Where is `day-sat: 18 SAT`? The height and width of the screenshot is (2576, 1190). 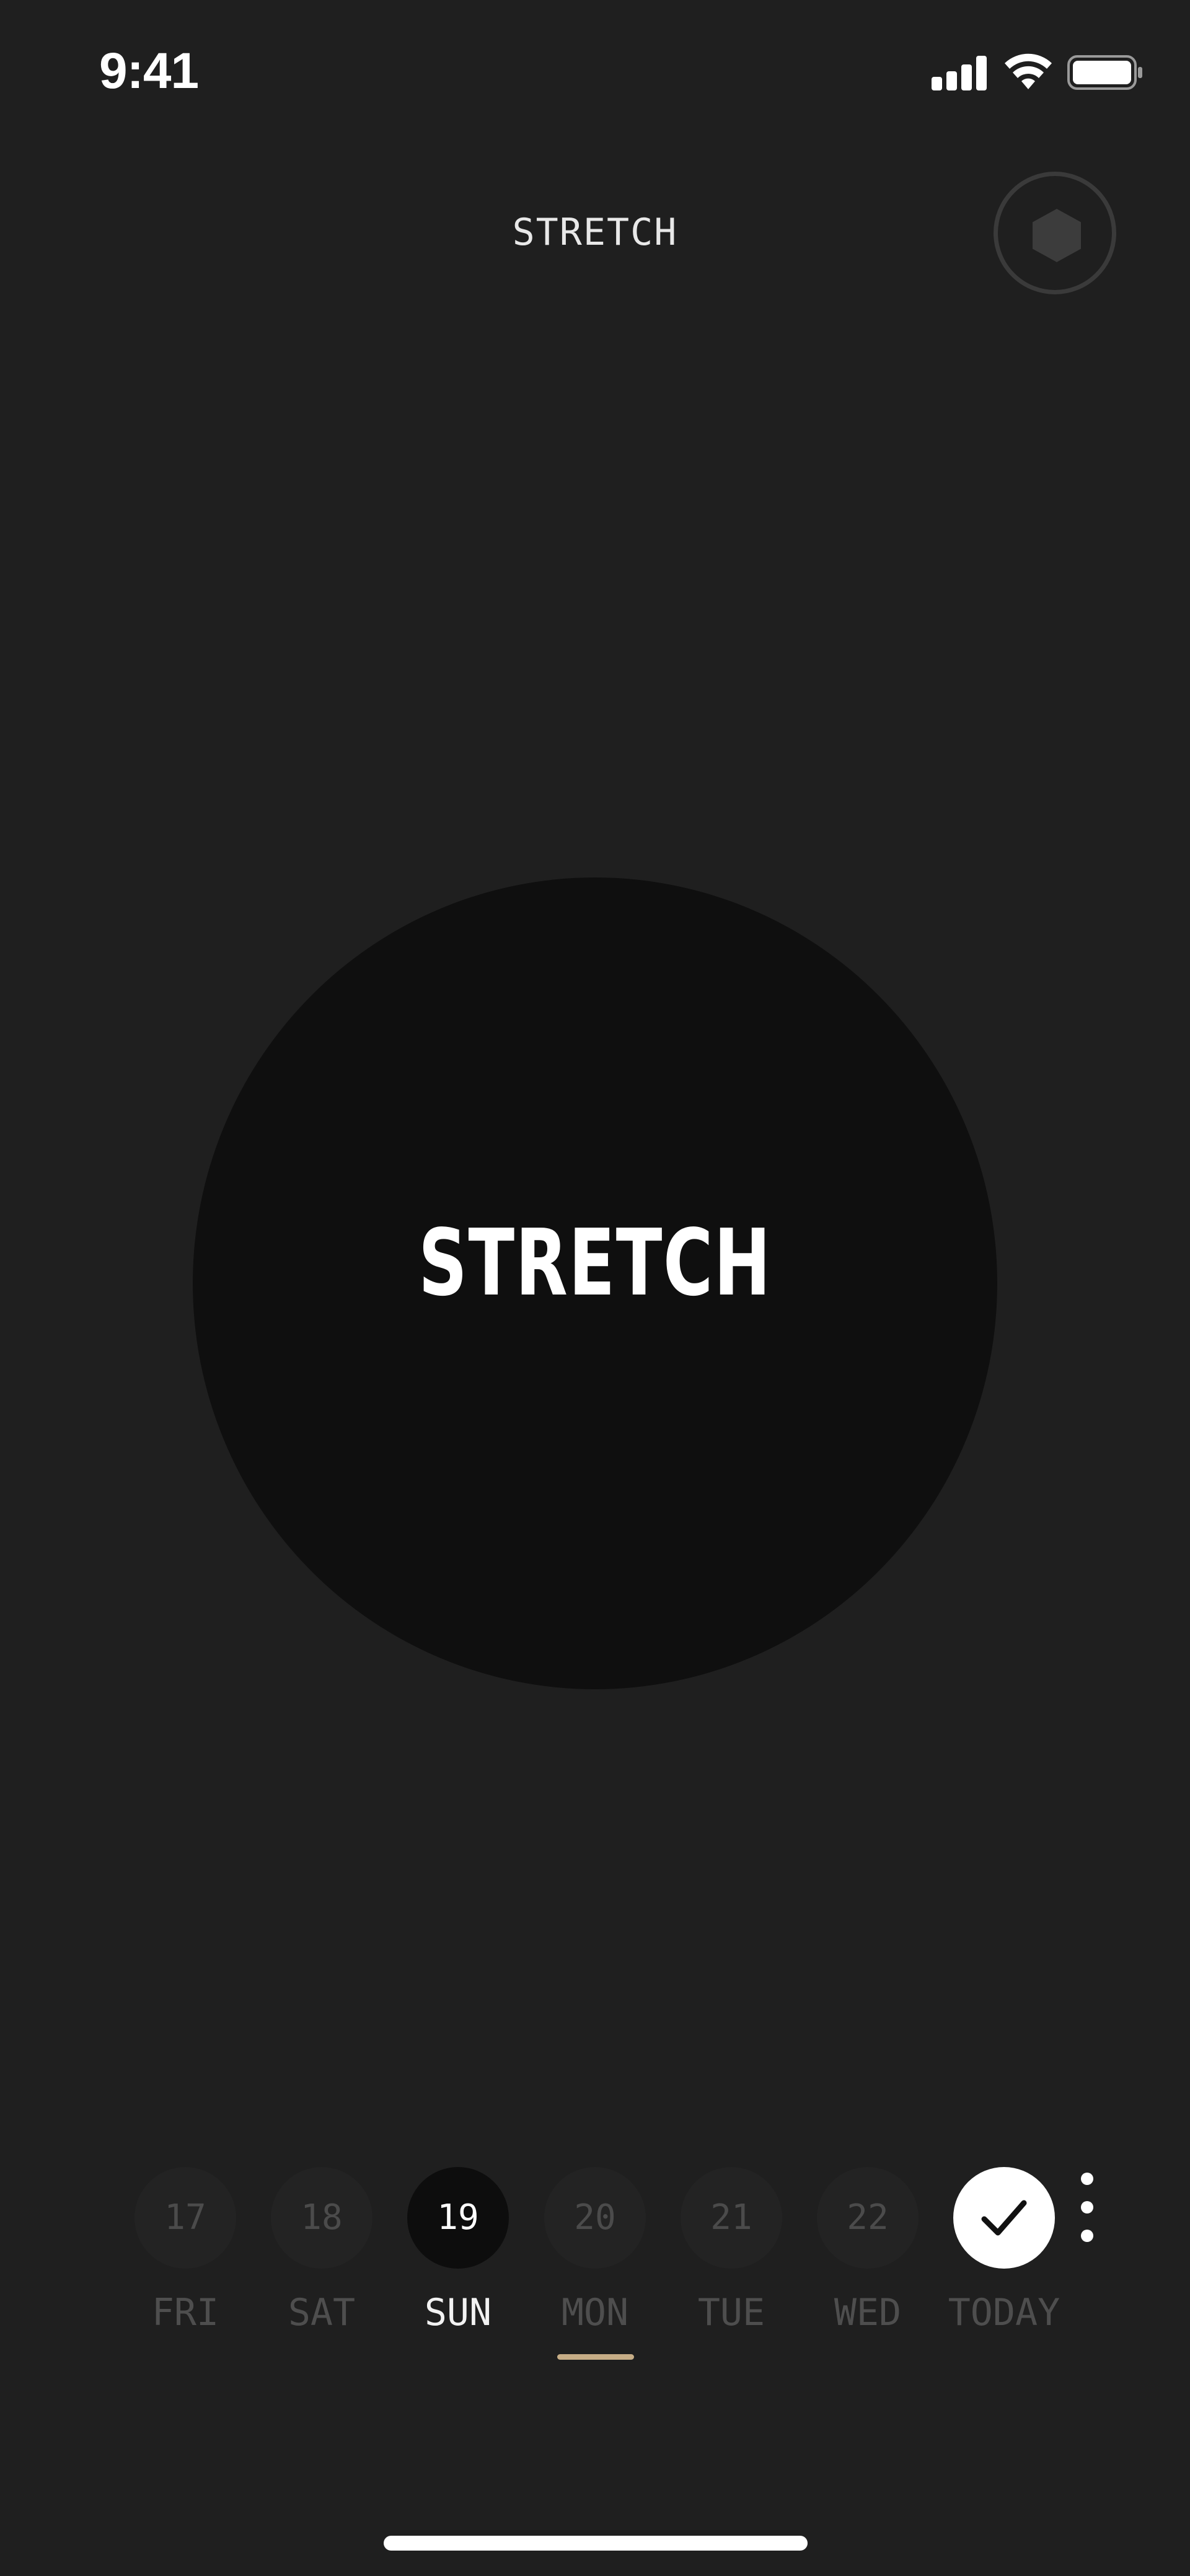
day-sat: 18 SAT is located at coordinates (321, 2254).